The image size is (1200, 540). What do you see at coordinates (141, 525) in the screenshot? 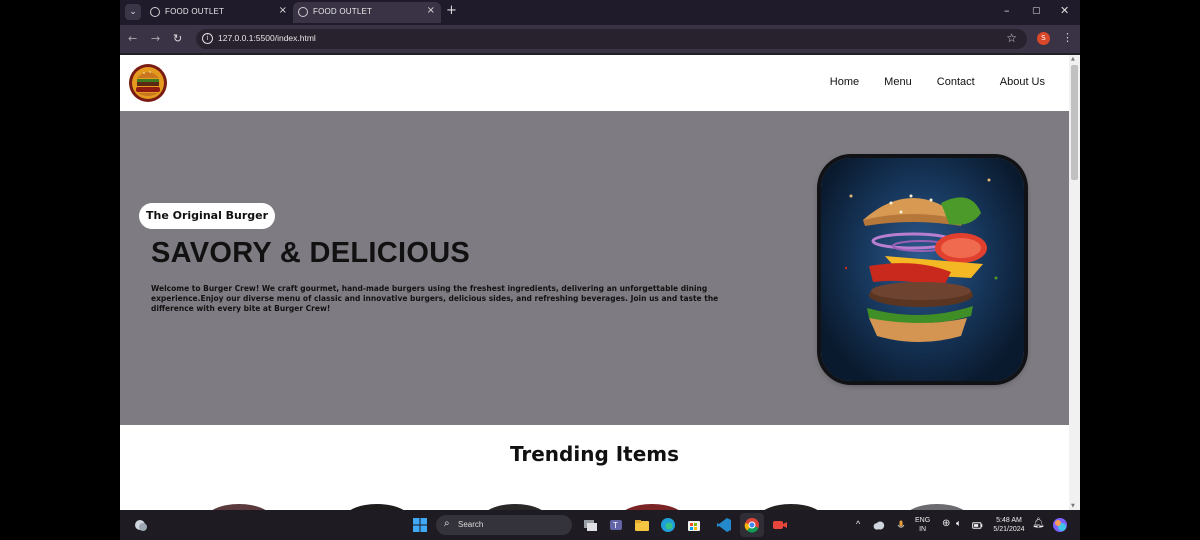
I see `weather-icon` at bounding box center [141, 525].